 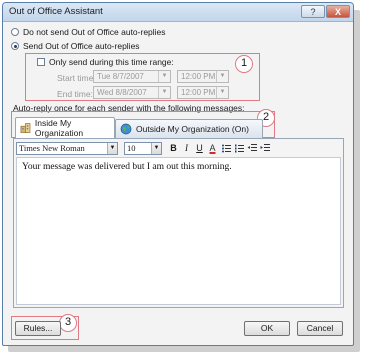 What do you see at coordinates (56, 11) in the screenshot?
I see `window-title: Out of Office Assistant` at bounding box center [56, 11].